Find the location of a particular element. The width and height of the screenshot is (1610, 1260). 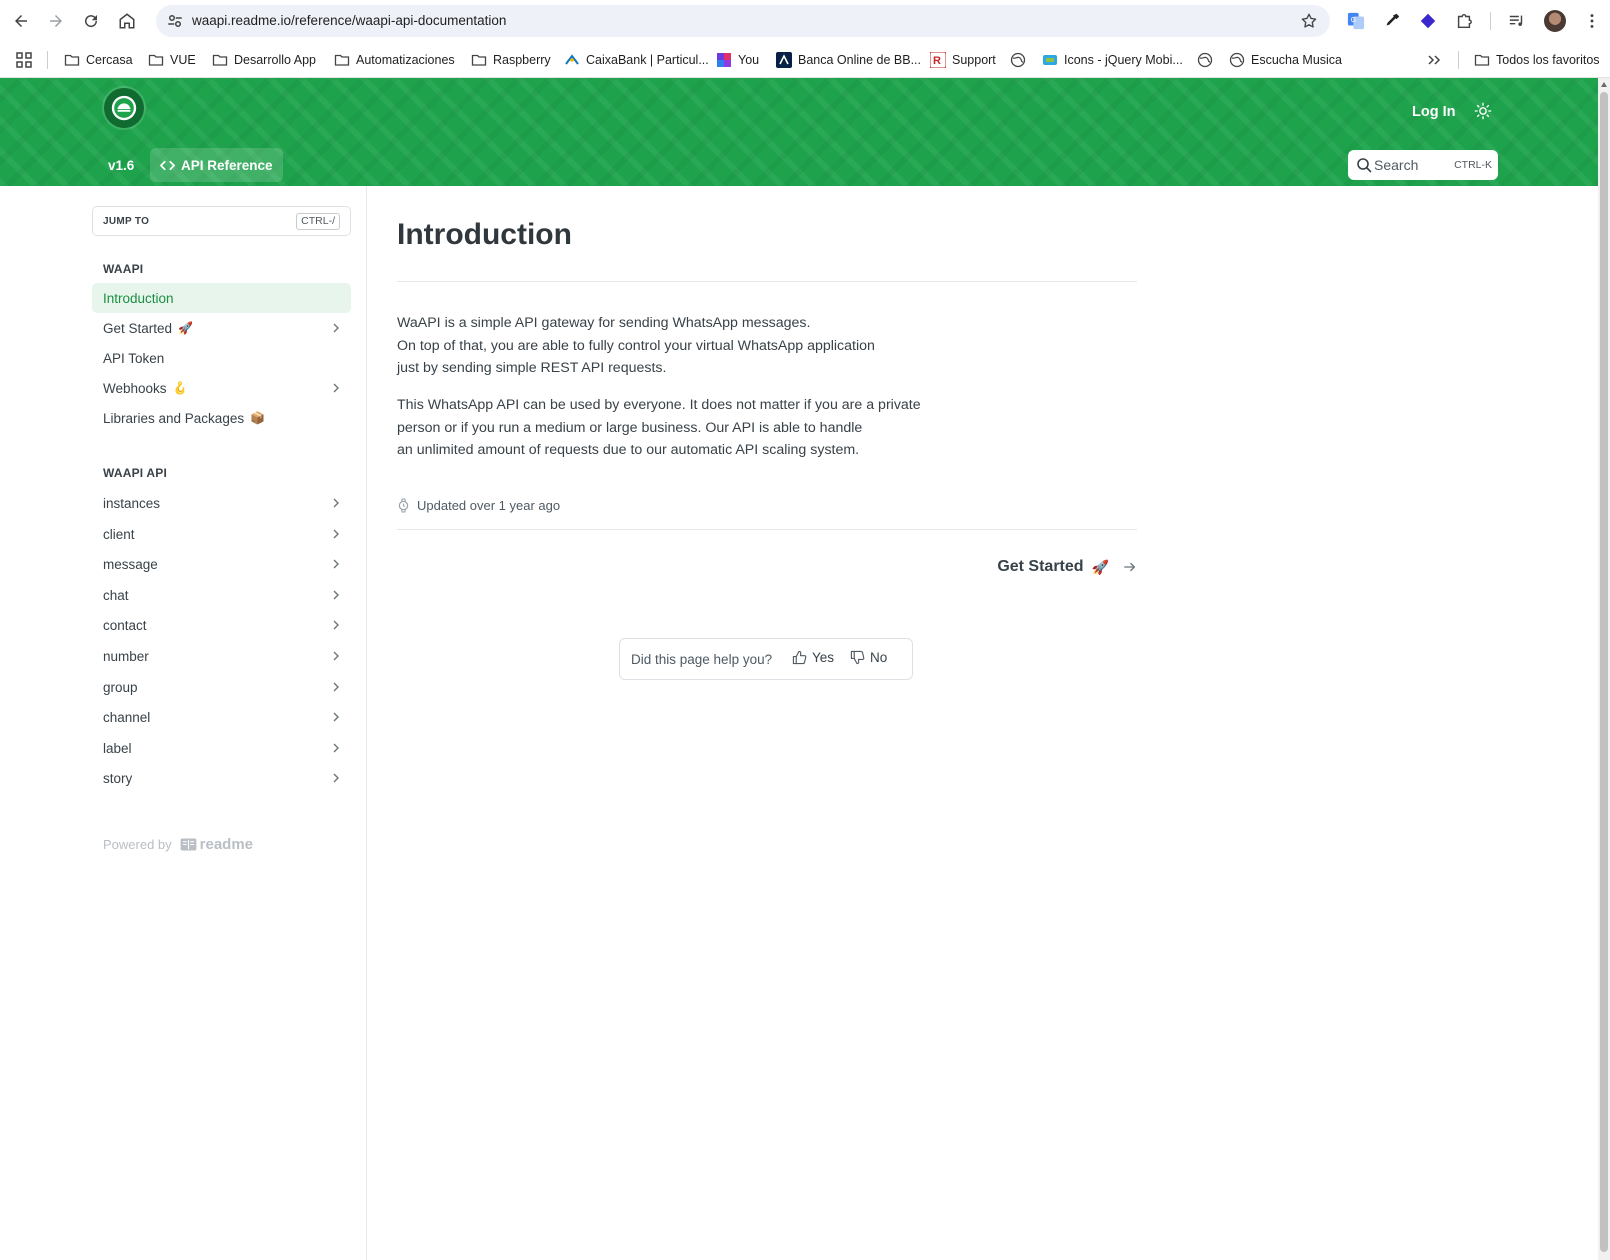

bookmark-globe is located at coordinates (1018, 60).